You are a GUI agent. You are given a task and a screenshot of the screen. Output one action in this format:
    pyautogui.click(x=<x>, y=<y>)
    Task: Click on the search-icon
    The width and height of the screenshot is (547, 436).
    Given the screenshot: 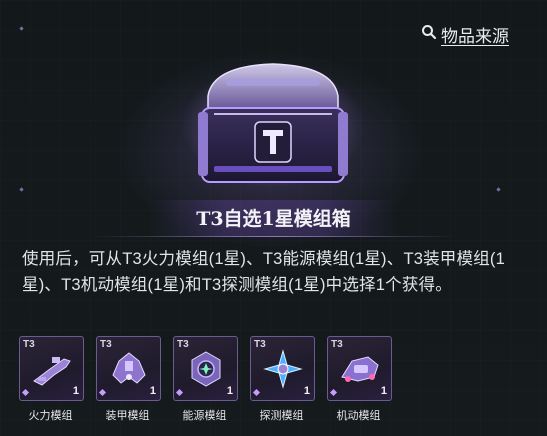 What is the action you would take?
    pyautogui.click(x=429, y=34)
    